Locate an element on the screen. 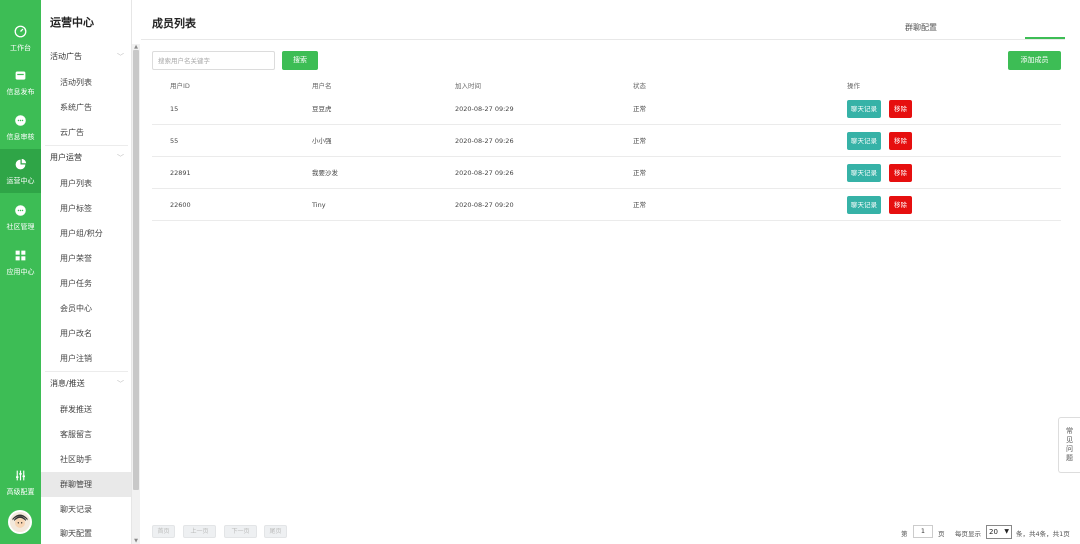 This screenshot has height=544, width=1080. pie-chart-icon is located at coordinates (21, 165).